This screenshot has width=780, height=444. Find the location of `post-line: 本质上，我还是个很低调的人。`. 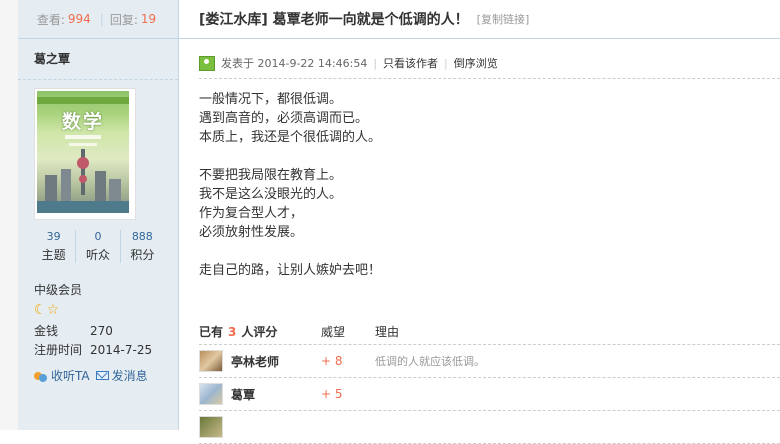

post-line: 本质上，我还是个很低调的人。 is located at coordinates (290, 137).